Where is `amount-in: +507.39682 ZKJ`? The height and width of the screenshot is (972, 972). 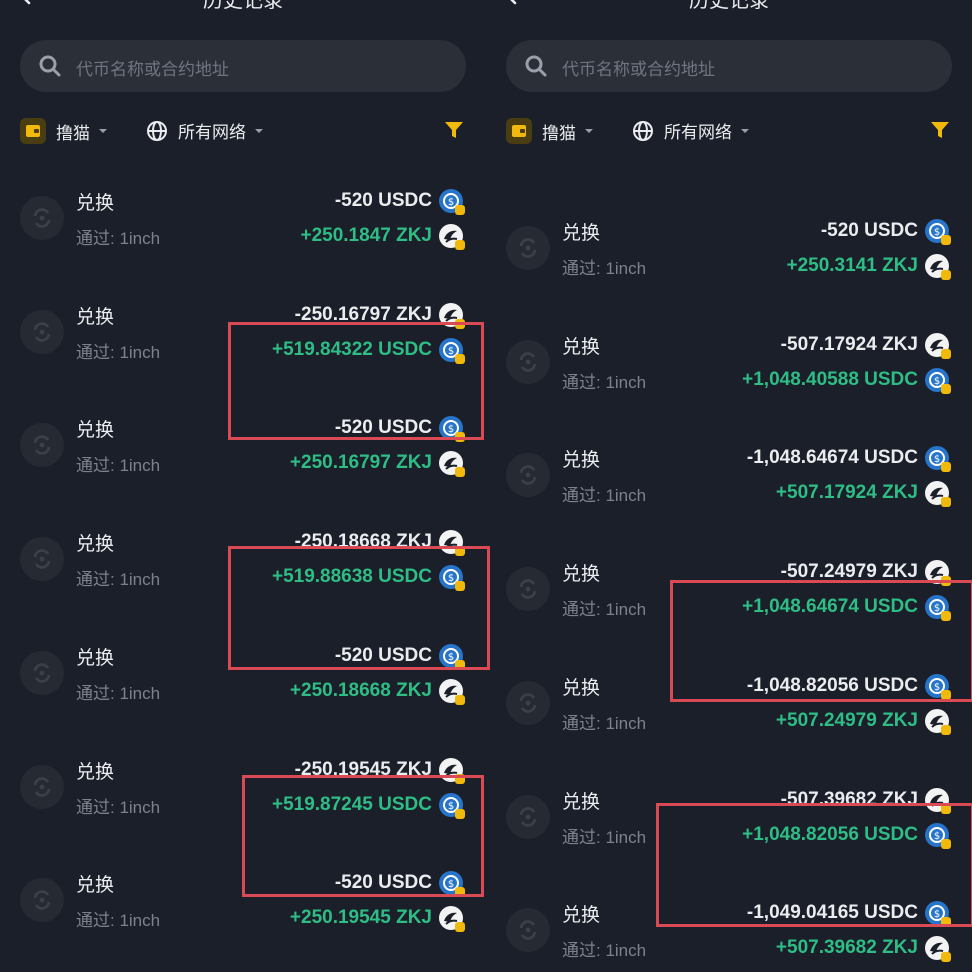
amount-in: +507.39682 ZKJ is located at coordinates (846, 948).